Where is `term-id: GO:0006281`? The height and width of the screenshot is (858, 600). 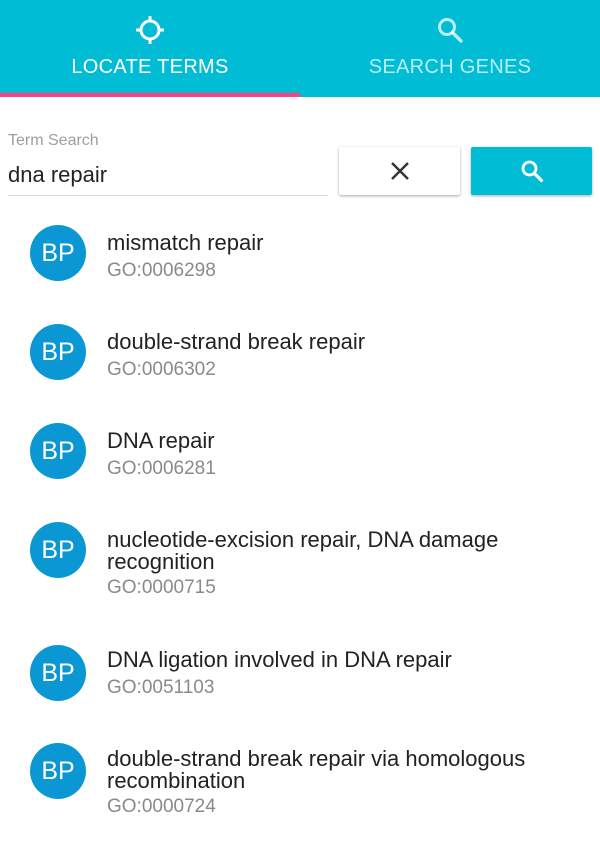
term-id: GO:0006281 is located at coordinates (161, 468).